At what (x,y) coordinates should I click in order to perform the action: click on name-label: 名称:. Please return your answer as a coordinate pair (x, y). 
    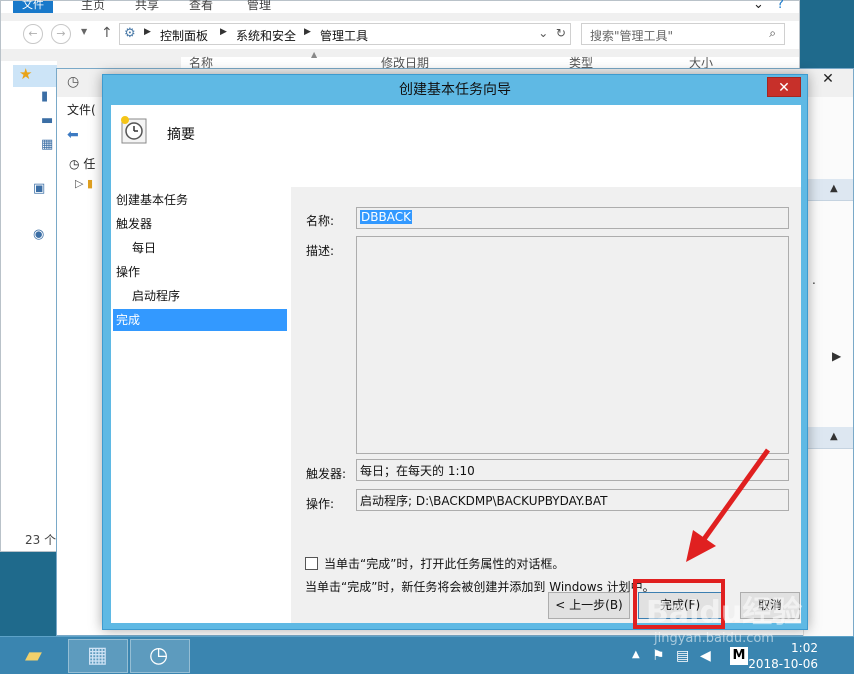
    Looking at the image, I should click on (320, 221).